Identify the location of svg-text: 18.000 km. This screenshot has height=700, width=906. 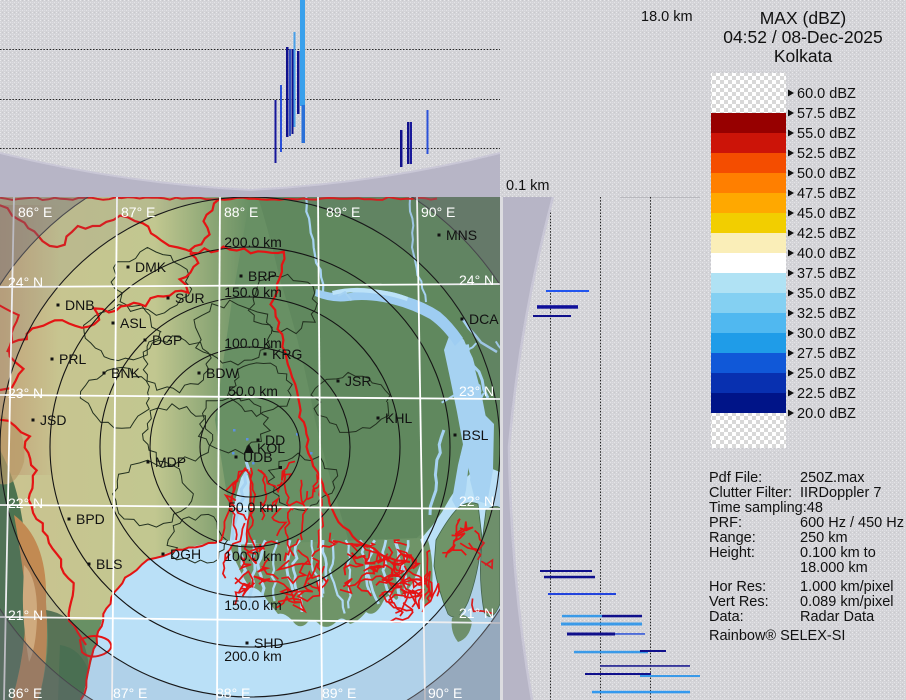
(834, 568).